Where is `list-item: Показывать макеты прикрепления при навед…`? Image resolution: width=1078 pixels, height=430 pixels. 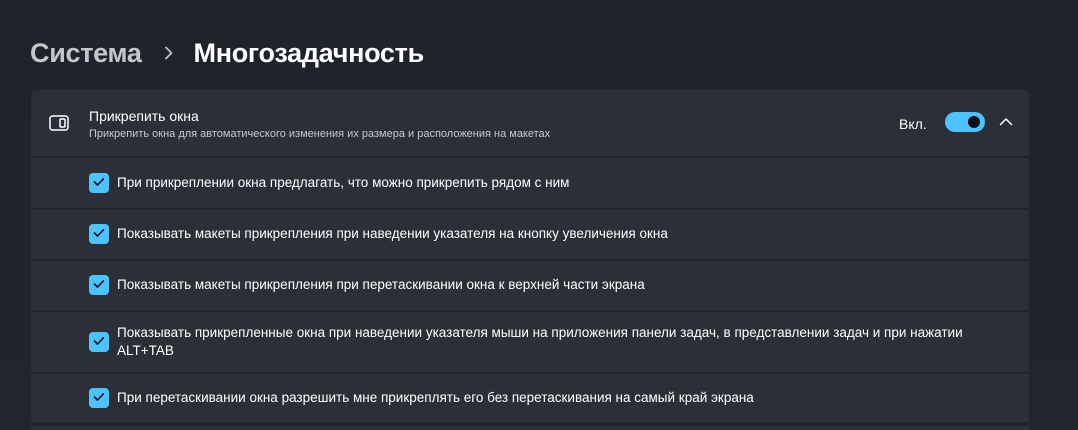 list-item: Показывать макеты прикрепления при навед… is located at coordinates (530, 234).